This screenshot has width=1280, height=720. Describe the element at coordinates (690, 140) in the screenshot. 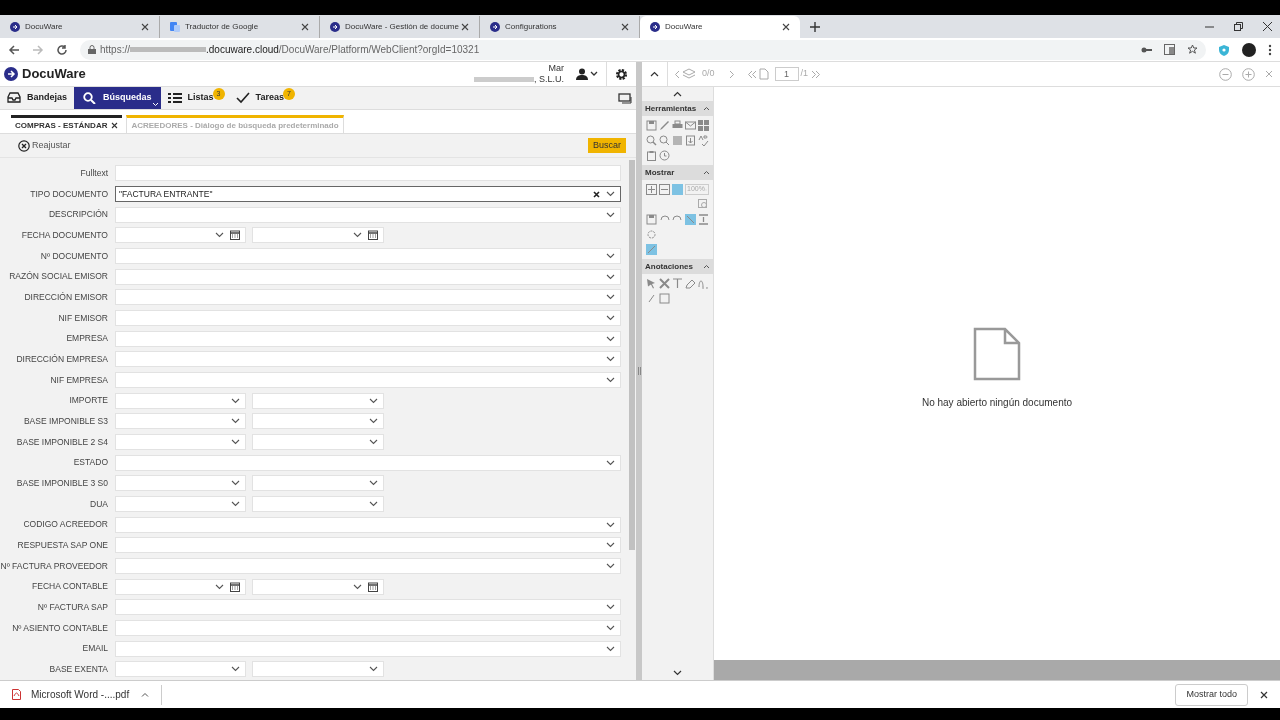

I see `download-icon` at that location.